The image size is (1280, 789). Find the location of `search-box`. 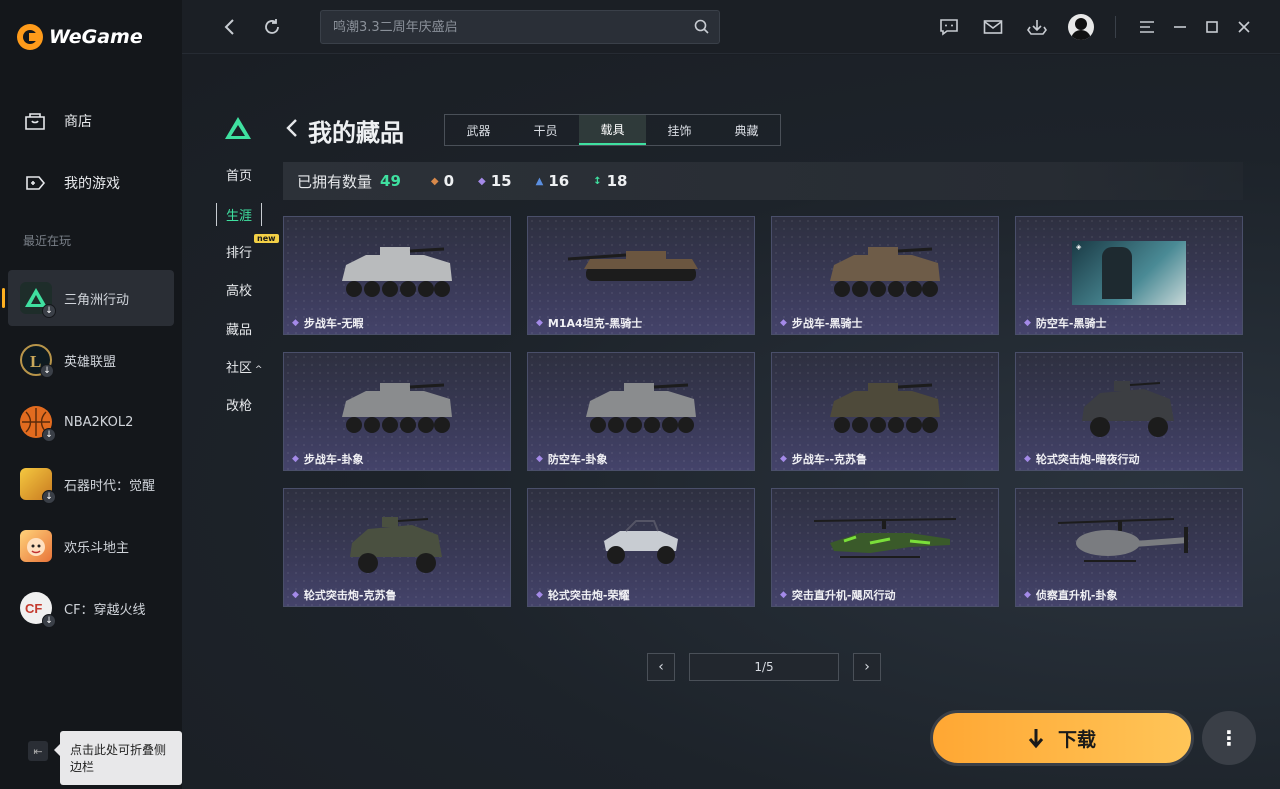

search-box is located at coordinates (520, 27).